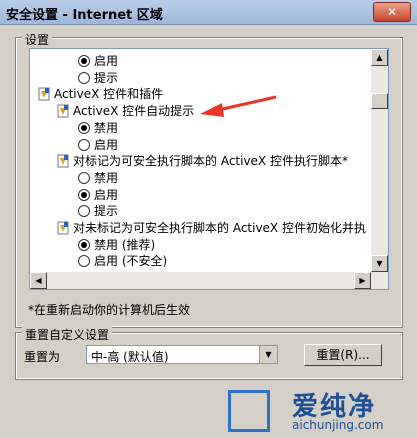  Describe the element at coordinates (379, 169) in the screenshot. I see `vertical-scrollbar: ▲ ▼` at that location.